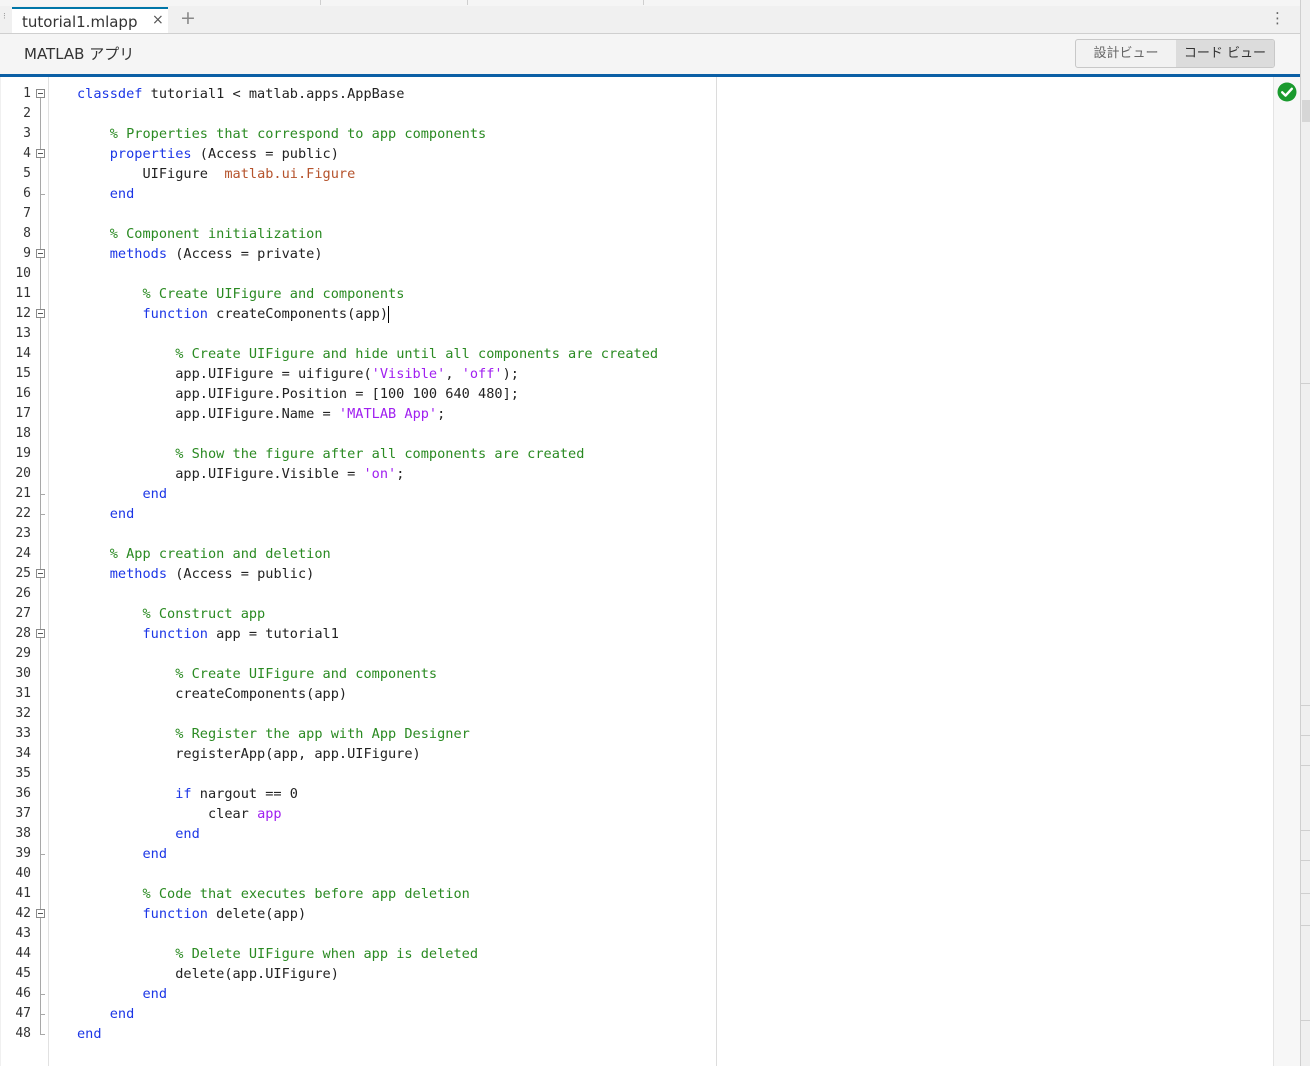 This screenshot has width=1310, height=1066. I want to click on line-number: 32, so click(23, 713).